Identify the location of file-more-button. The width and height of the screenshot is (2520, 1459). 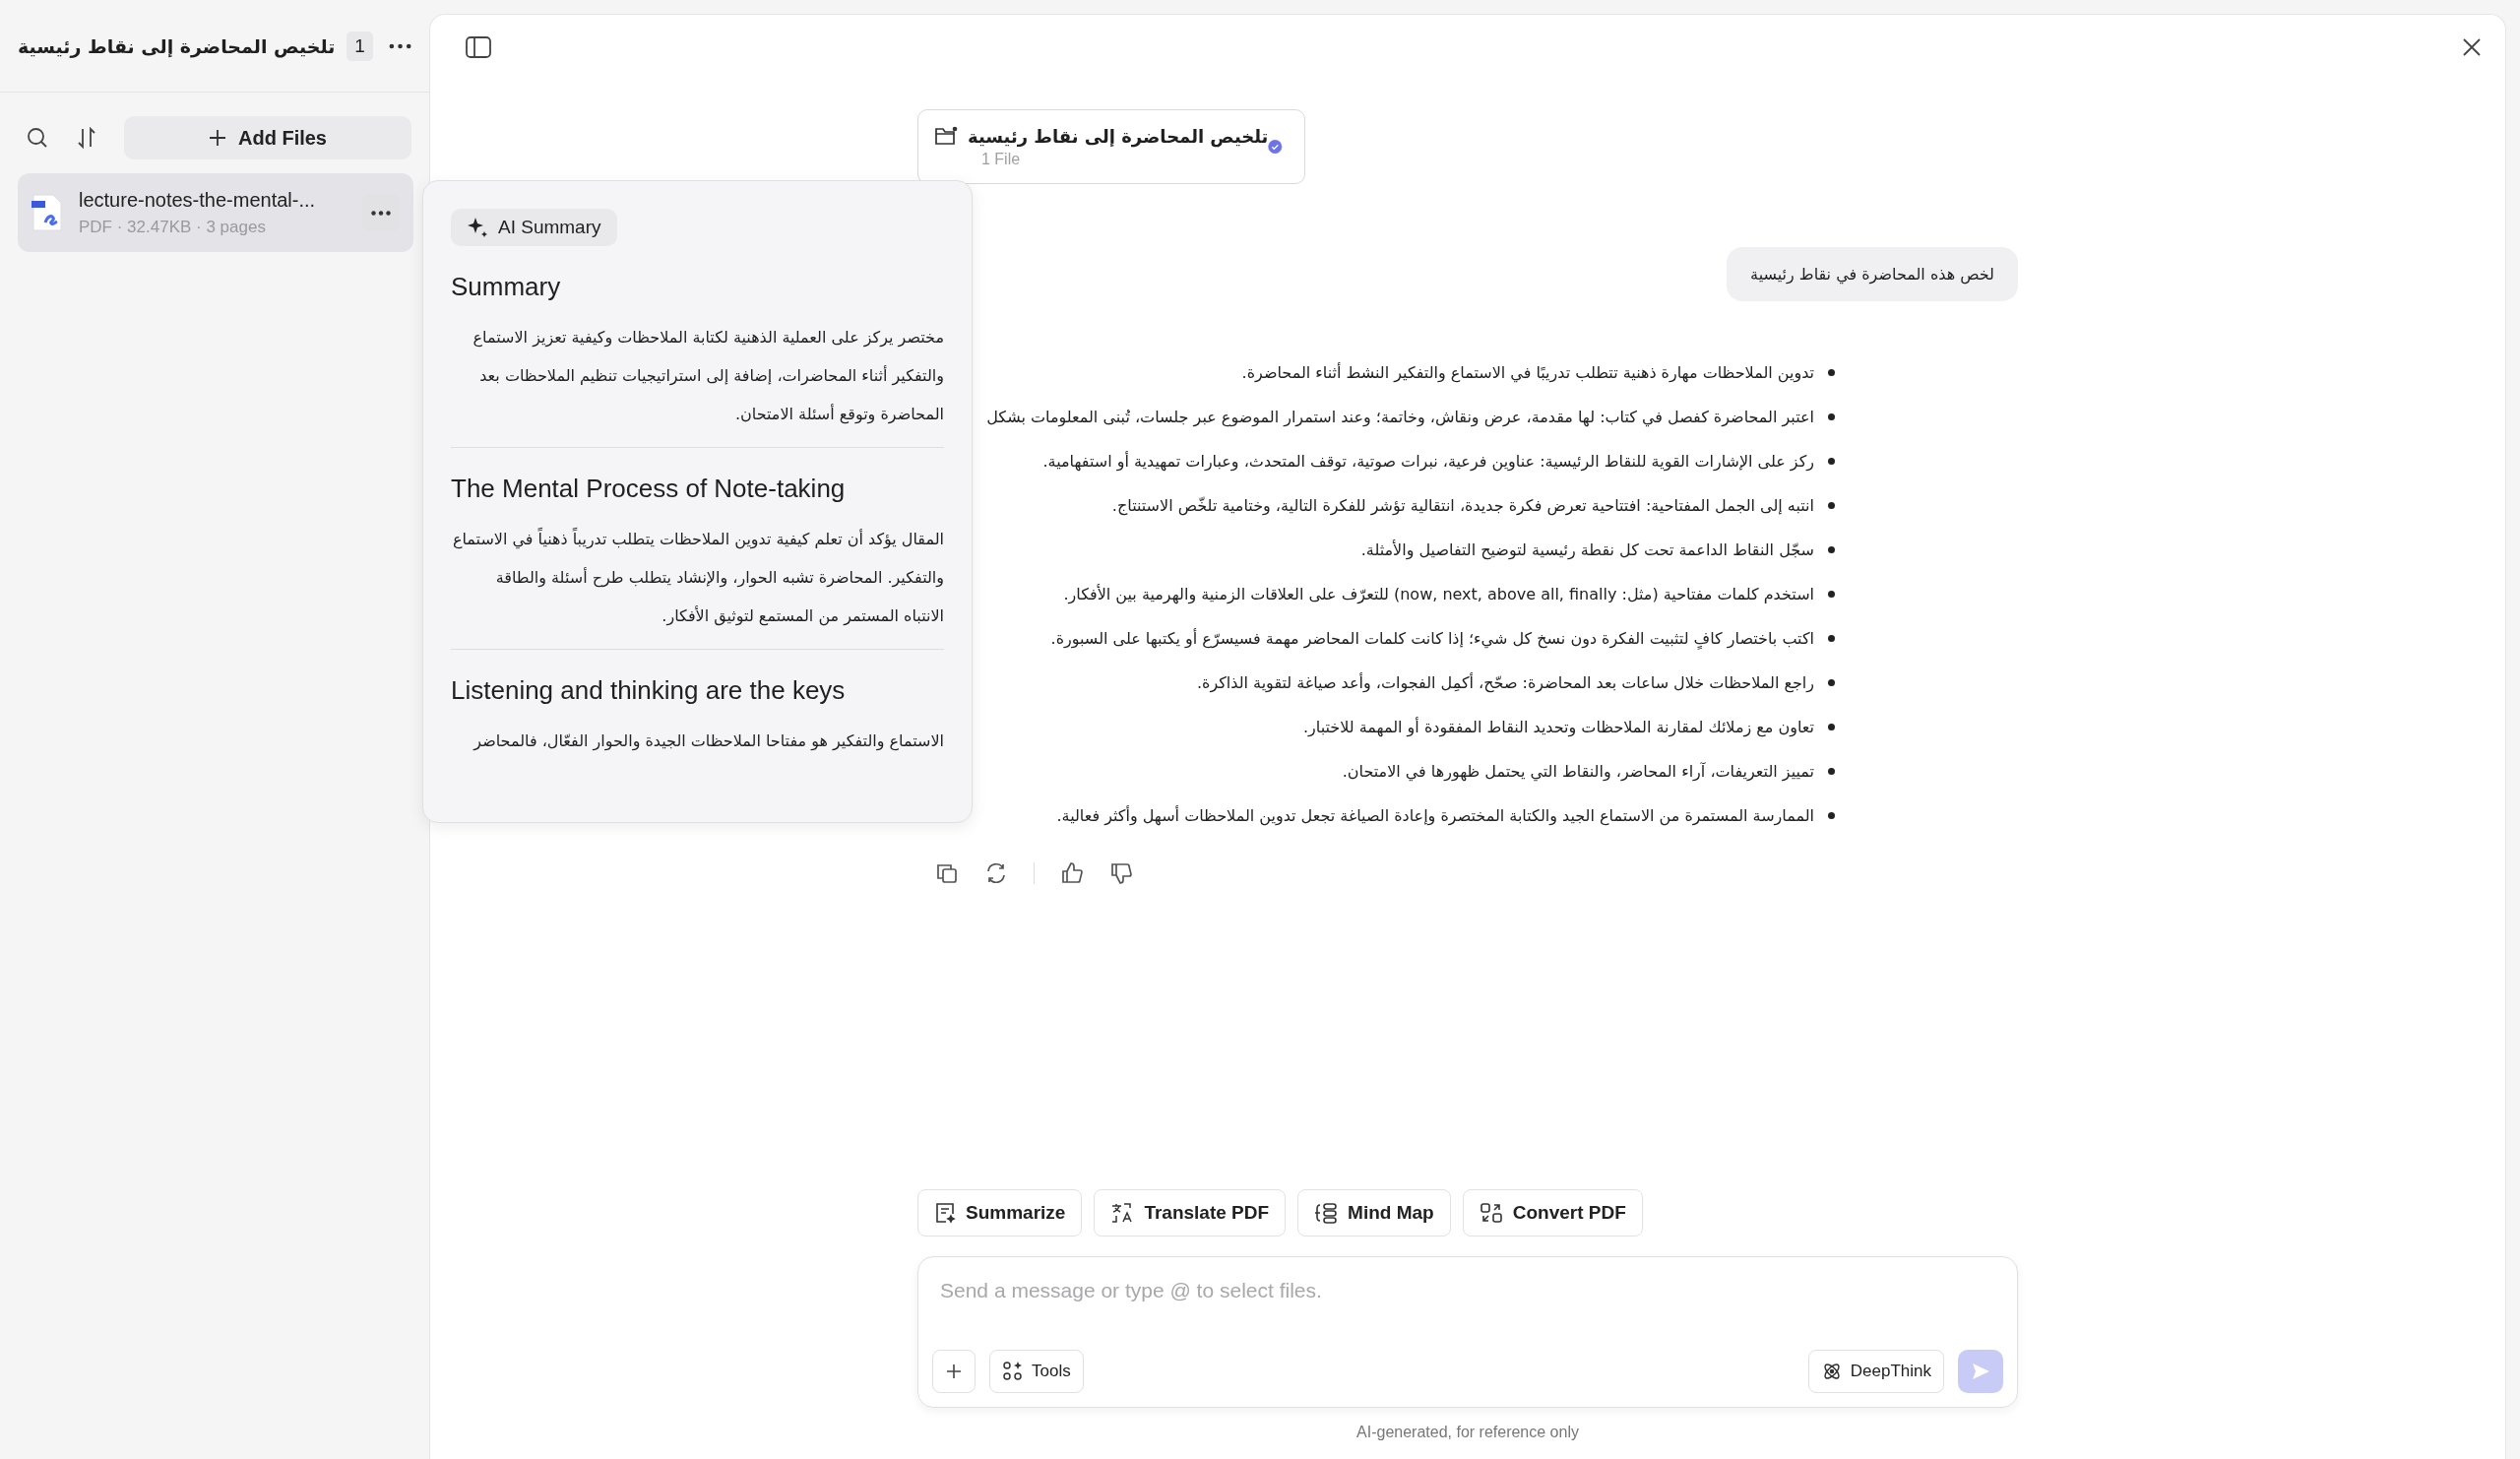
(381, 212).